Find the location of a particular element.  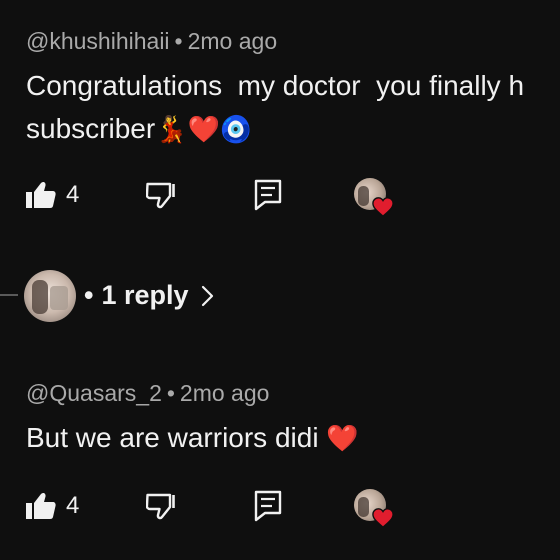

nazar-amulet-emoji: 🧿 is located at coordinates (236, 129).